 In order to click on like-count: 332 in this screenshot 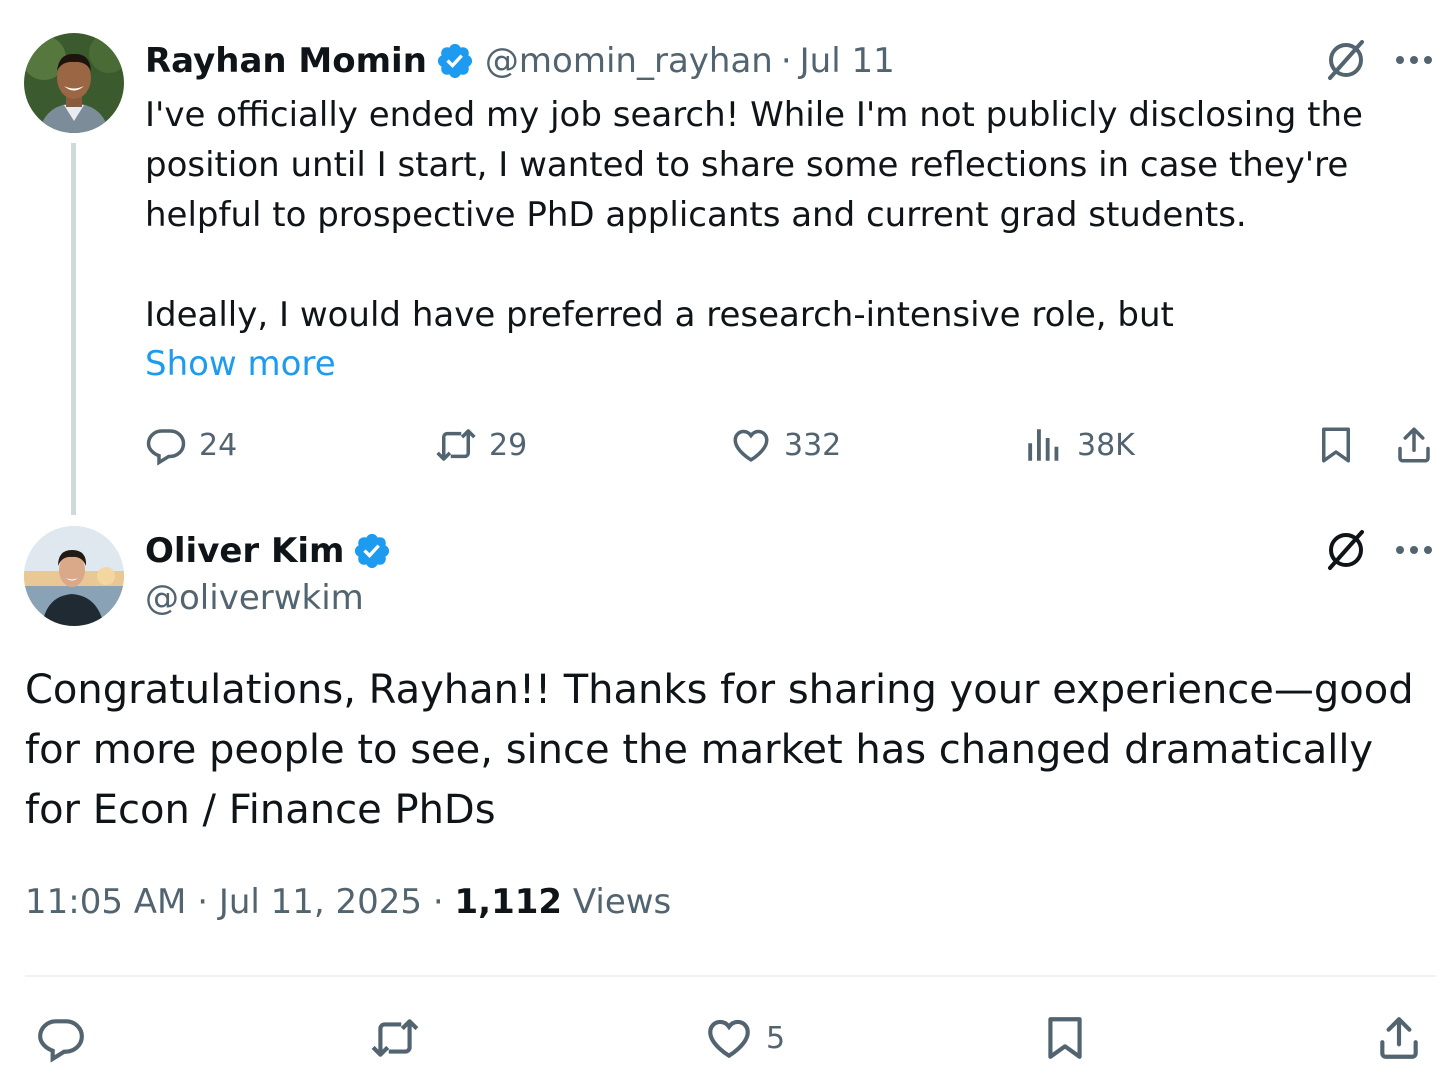, I will do `click(813, 445)`.